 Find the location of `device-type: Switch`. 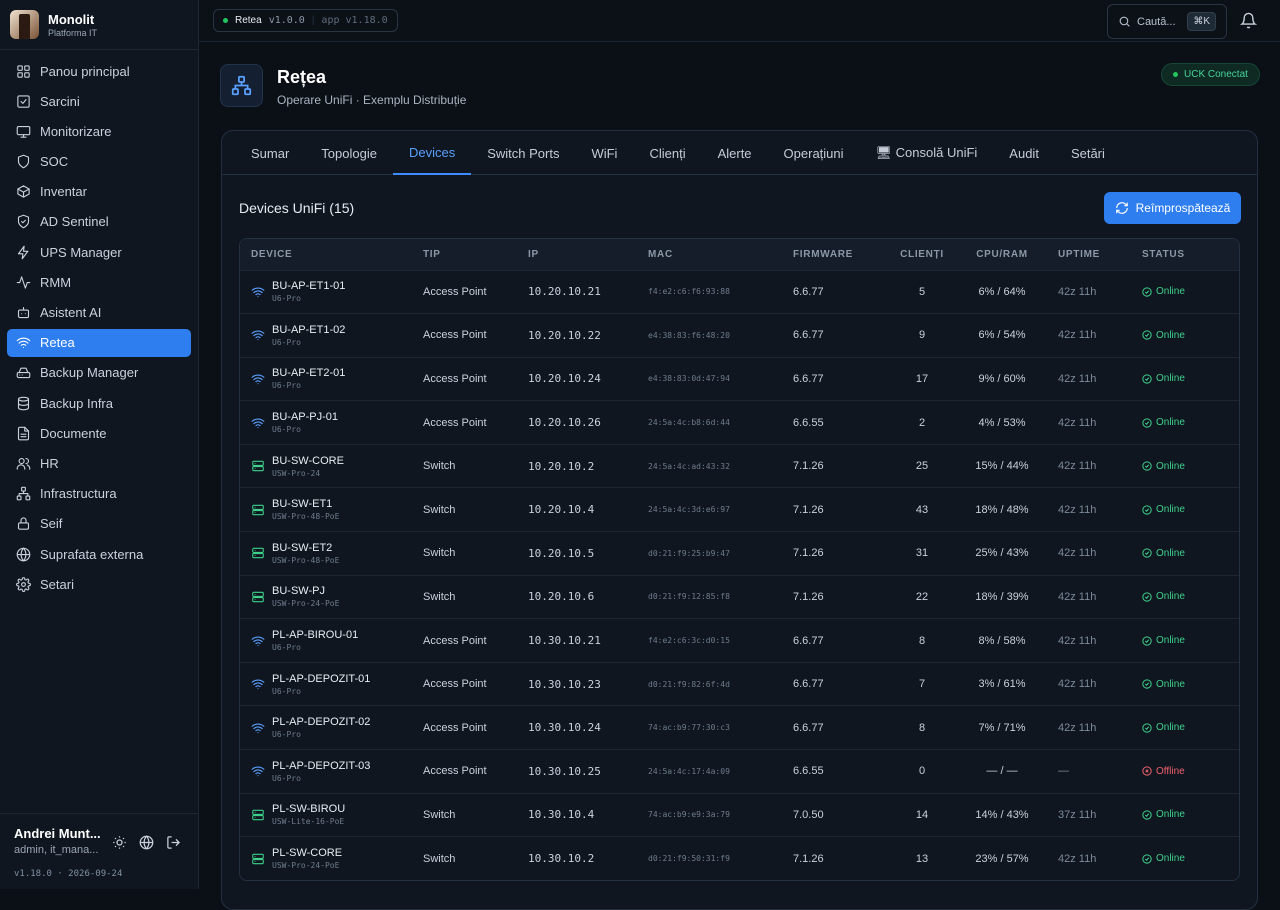

device-type: Switch is located at coordinates (439, 553).